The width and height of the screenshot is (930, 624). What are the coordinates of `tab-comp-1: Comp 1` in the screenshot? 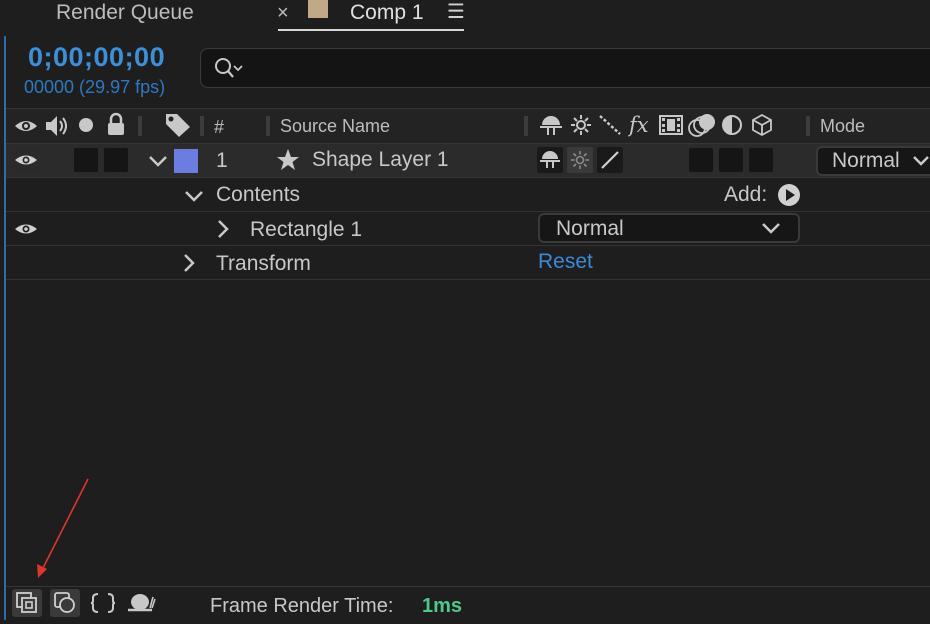 It's located at (387, 13).